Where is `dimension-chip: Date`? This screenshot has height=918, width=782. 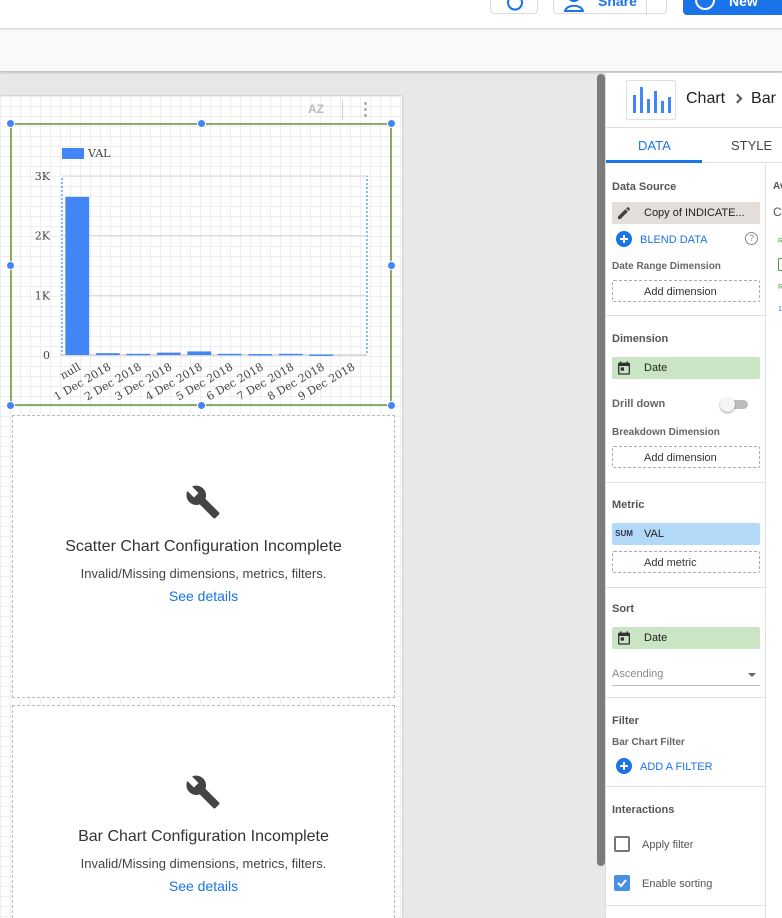
dimension-chip: Date is located at coordinates (686, 368).